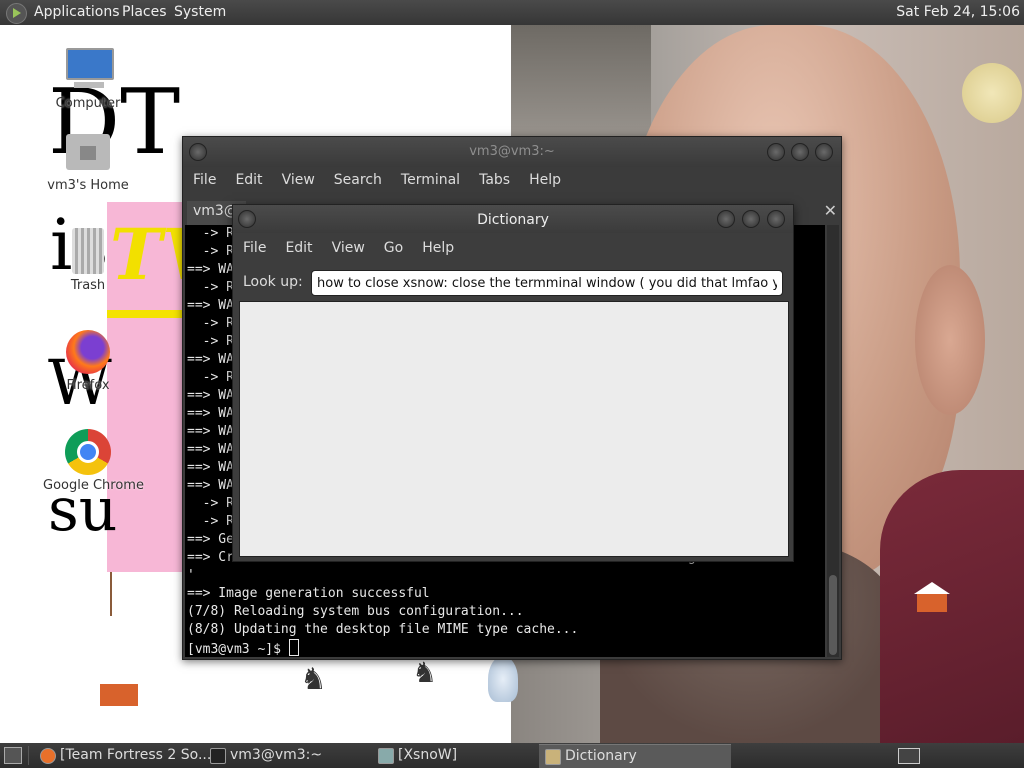  Describe the element at coordinates (89, 70) in the screenshot. I see `computer-icon` at that location.